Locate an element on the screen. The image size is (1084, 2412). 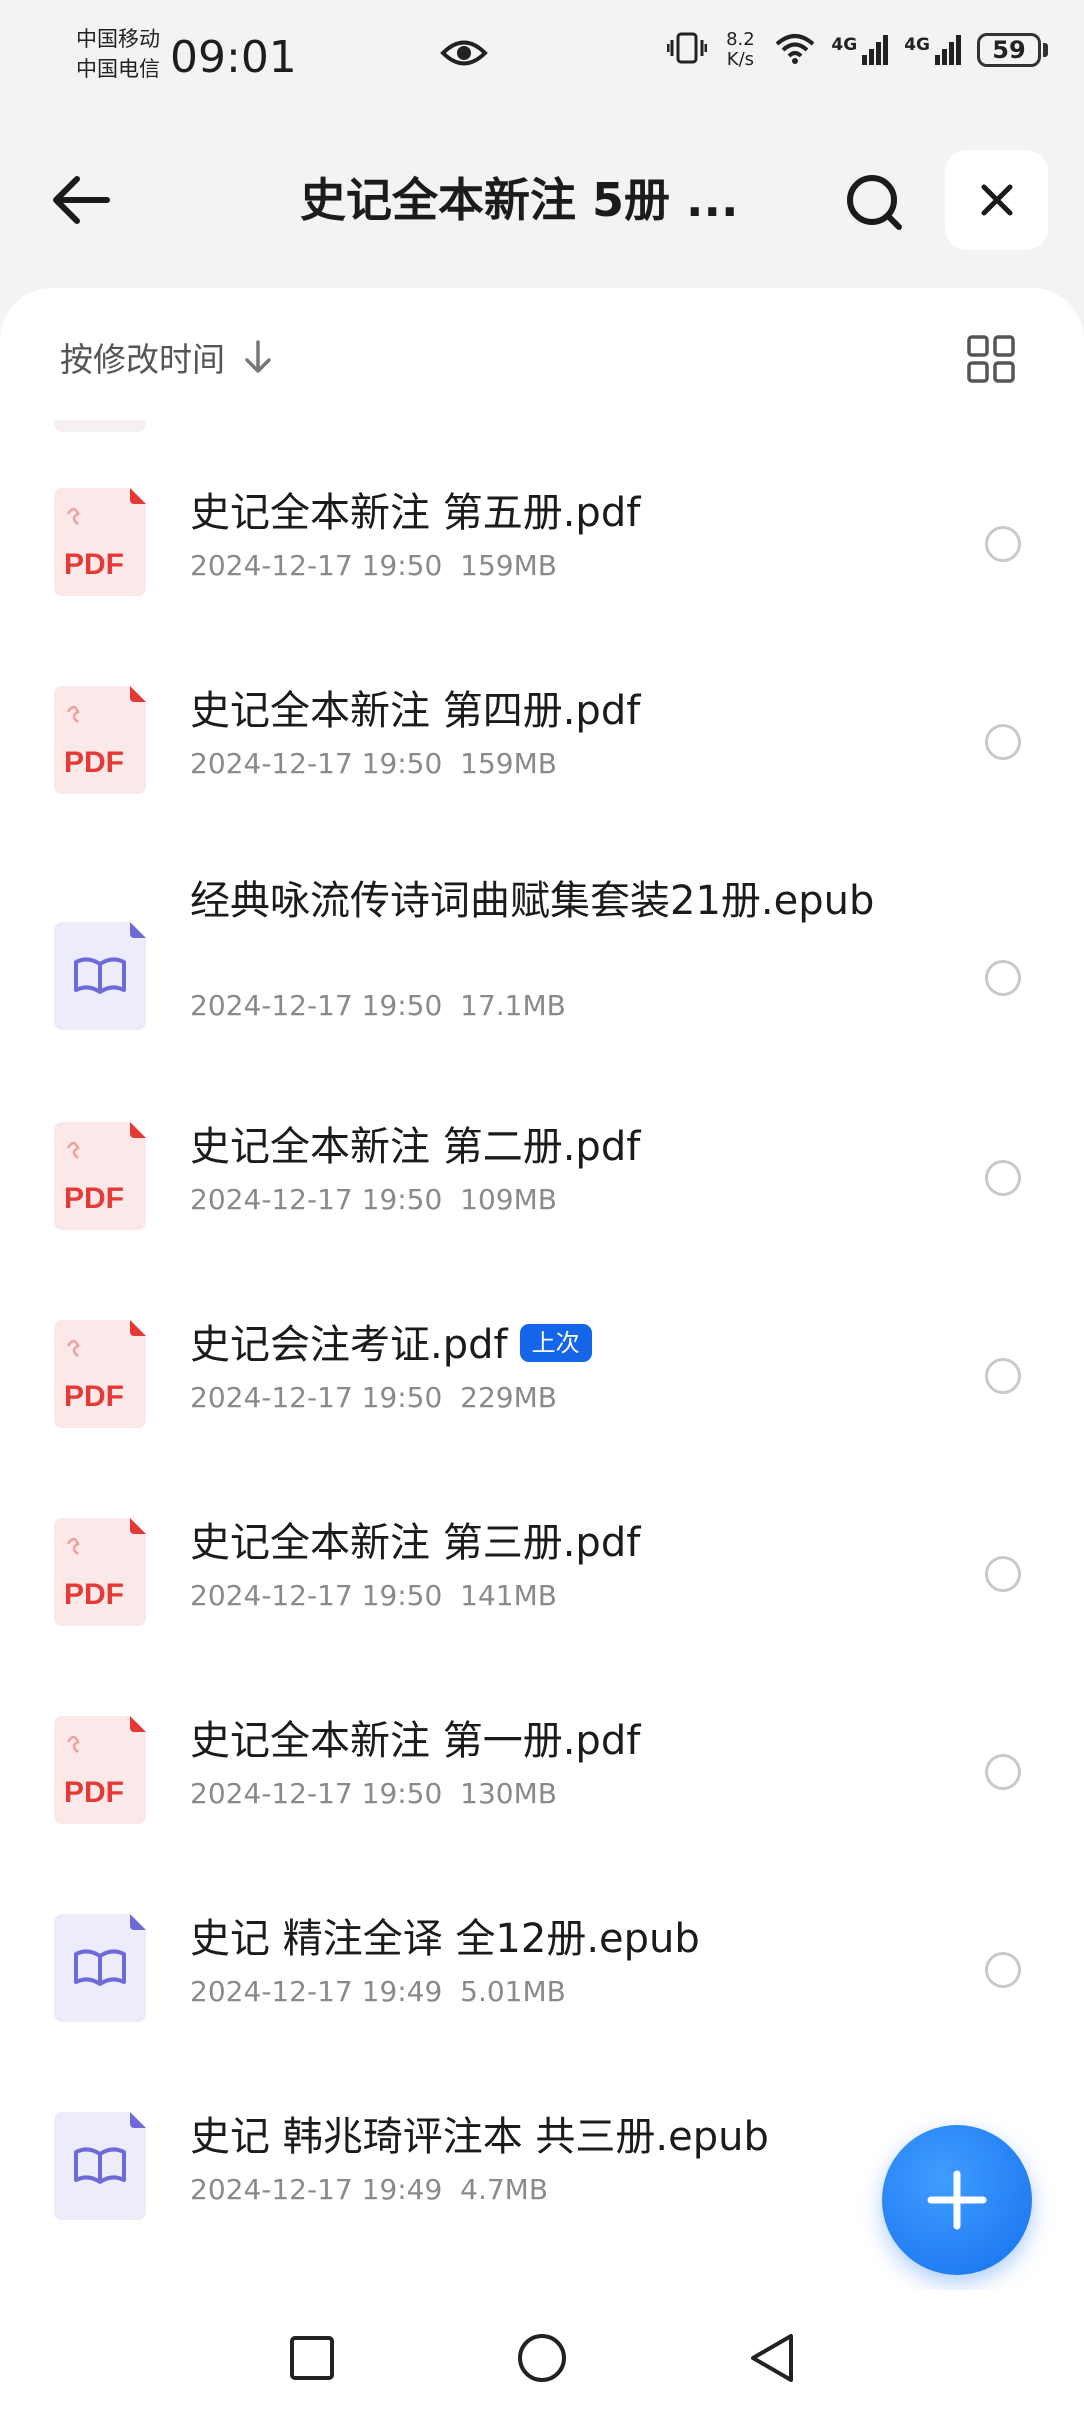
file-name: 史记 韩兆琦评注本 共三册.epub is located at coordinates (479, 2137).